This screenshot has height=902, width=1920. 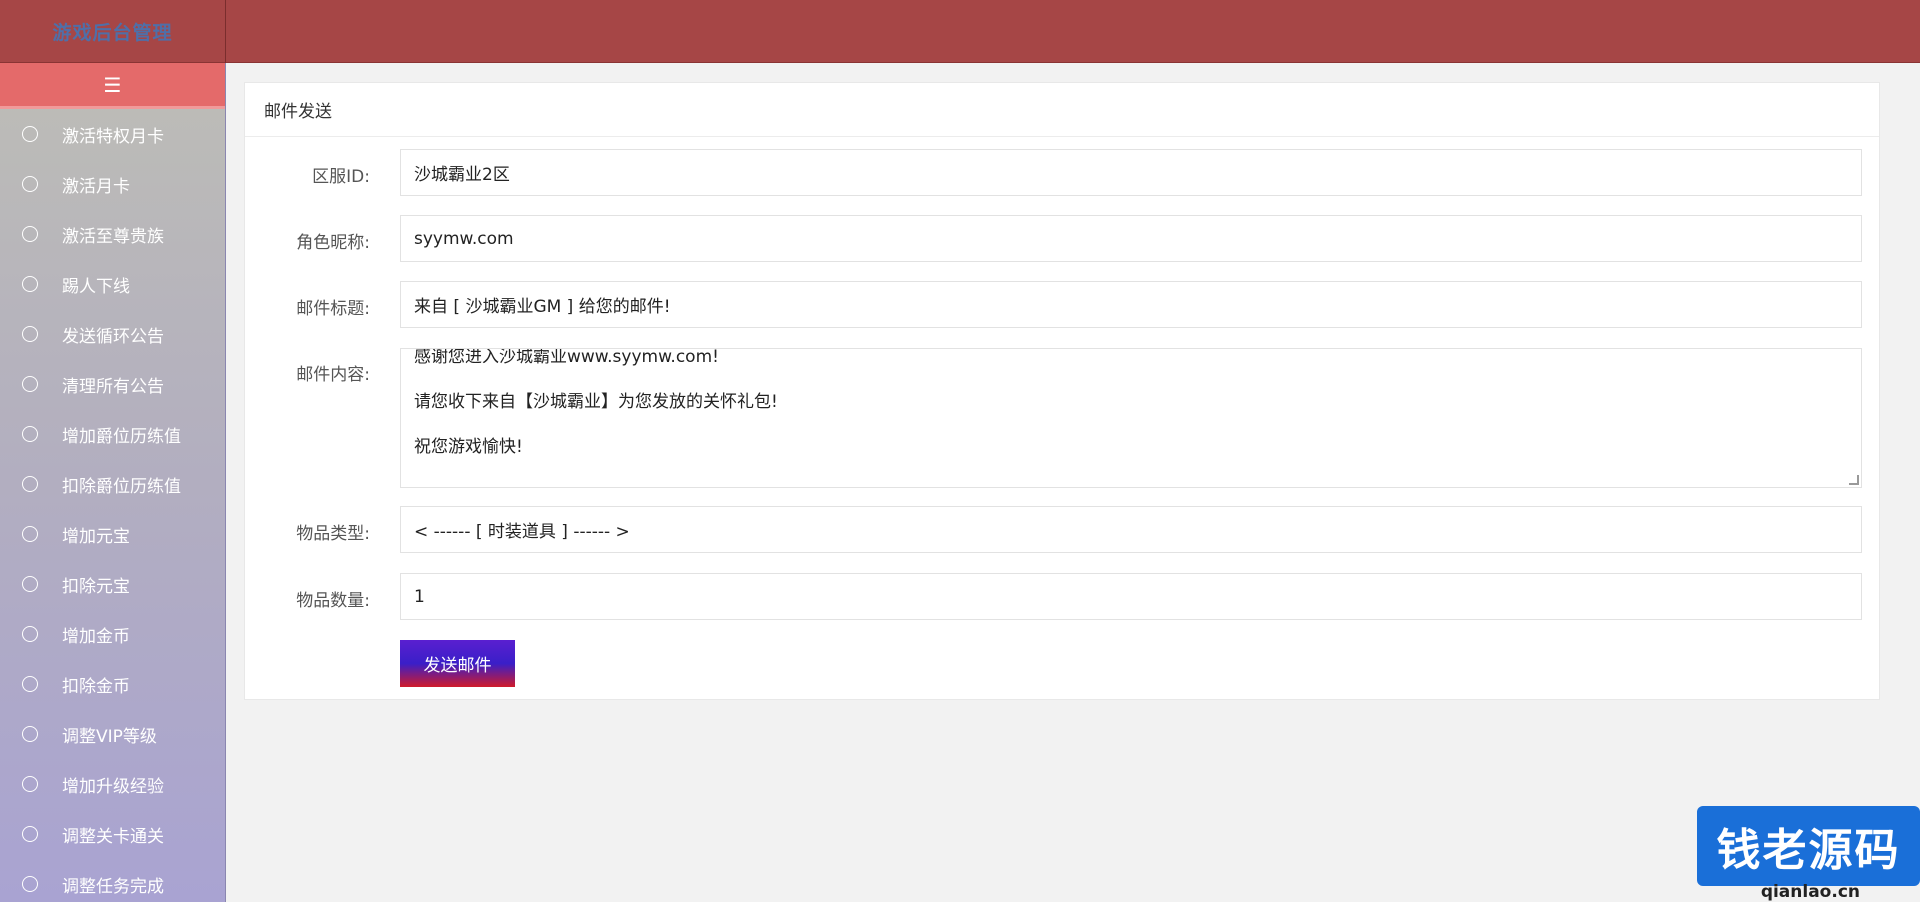 I want to click on sidebar-item: 发送循环公告, so click(x=112, y=334).